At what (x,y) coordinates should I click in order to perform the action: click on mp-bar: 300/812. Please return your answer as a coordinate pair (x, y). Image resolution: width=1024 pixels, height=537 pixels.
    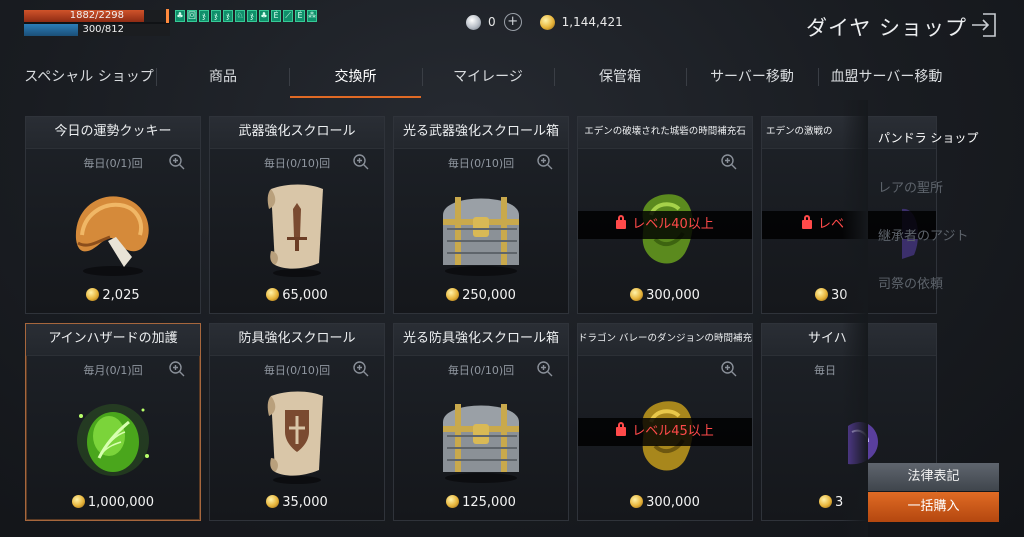
    Looking at the image, I should click on (97, 30).